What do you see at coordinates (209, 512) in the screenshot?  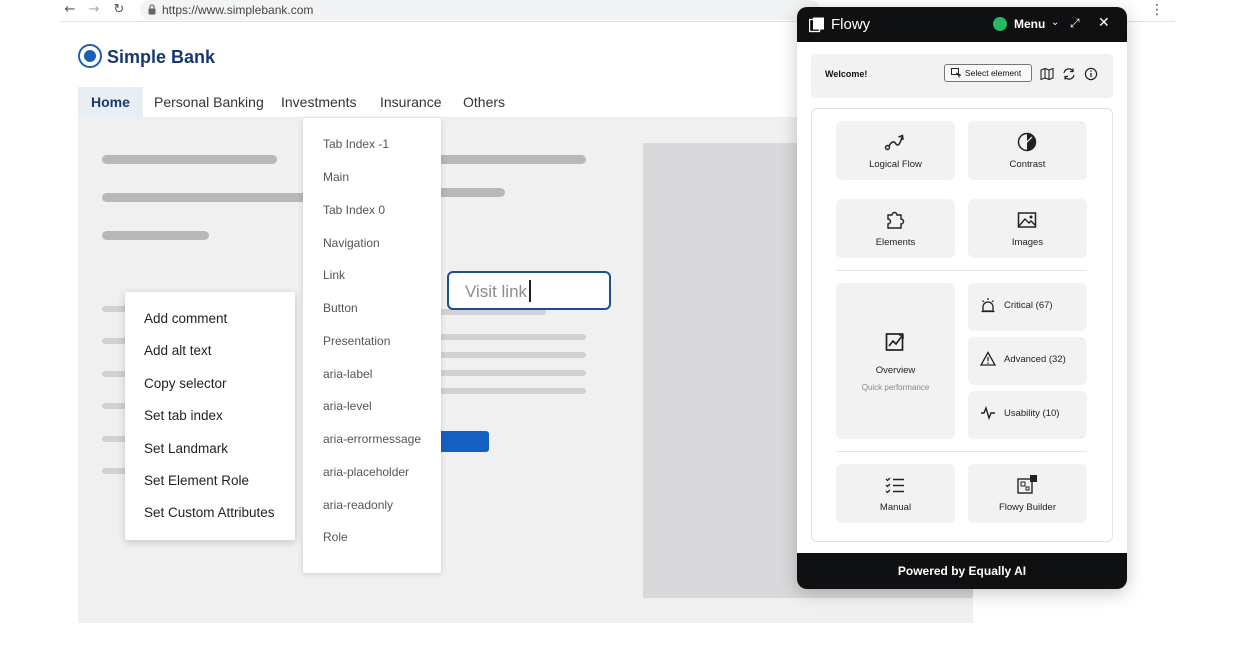 I see `menu-item-set-custom-attributes: Set Custom Attributes` at bounding box center [209, 512].